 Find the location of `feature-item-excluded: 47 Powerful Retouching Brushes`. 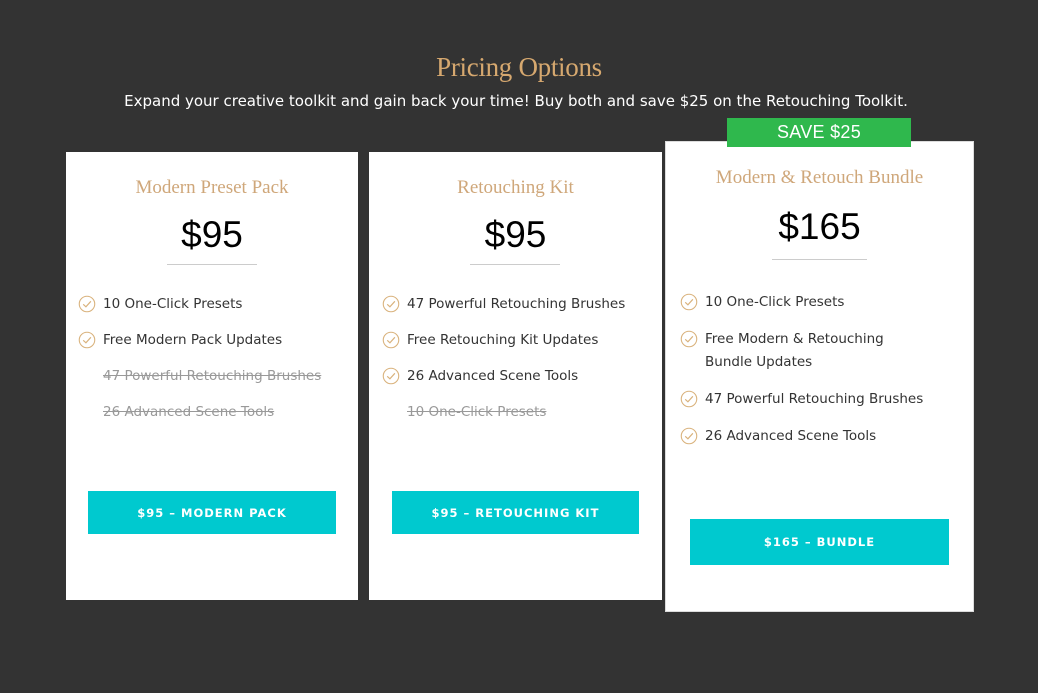

feature-item-excluded: 47 Powerful Retouching Brushes is located at coordinates (213, 376).